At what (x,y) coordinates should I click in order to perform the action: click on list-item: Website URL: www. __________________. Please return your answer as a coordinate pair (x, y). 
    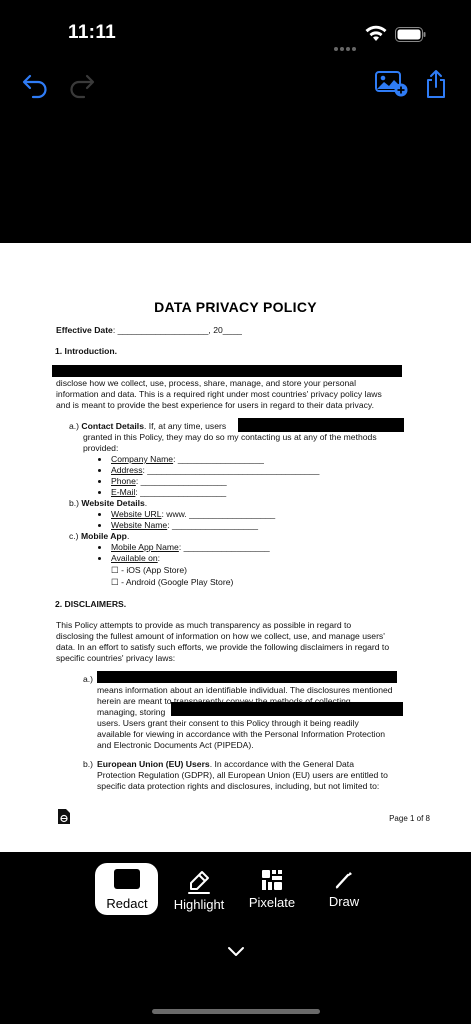
    Looking at the image, I should click on (193, 514).